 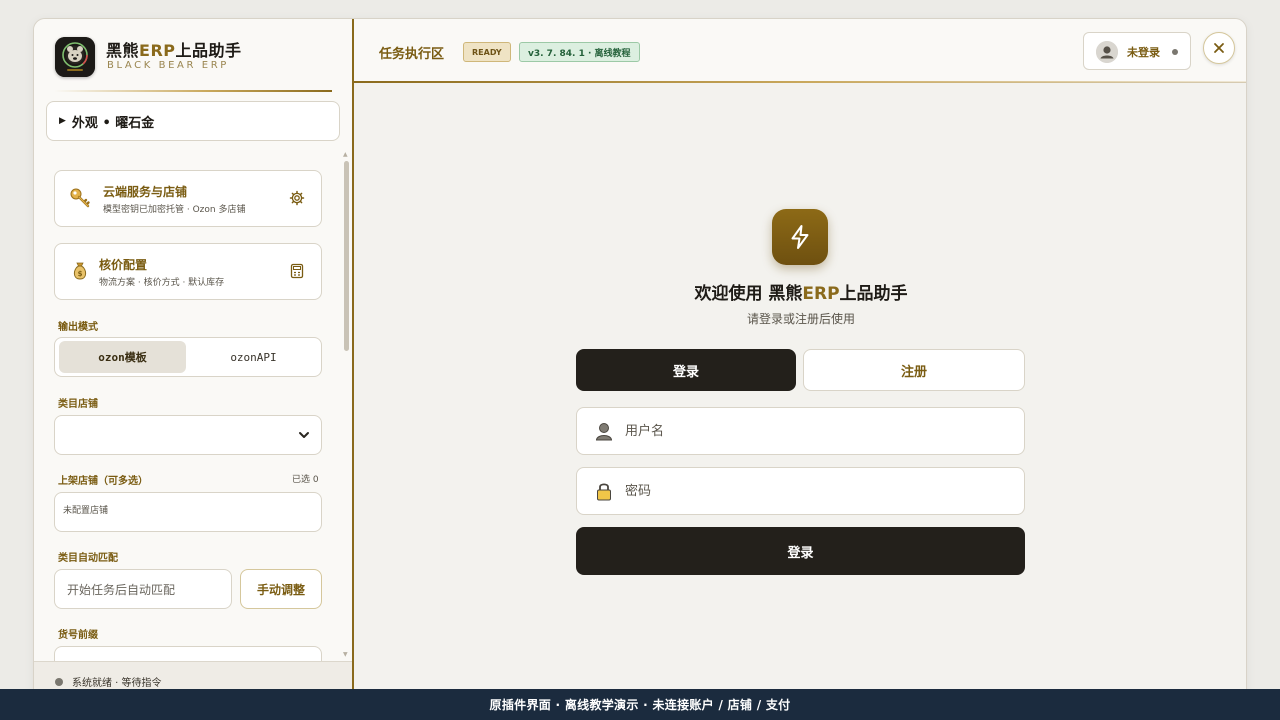 I want to click on sidebar-scrollbar-thumb, so click(x=346, y=256).